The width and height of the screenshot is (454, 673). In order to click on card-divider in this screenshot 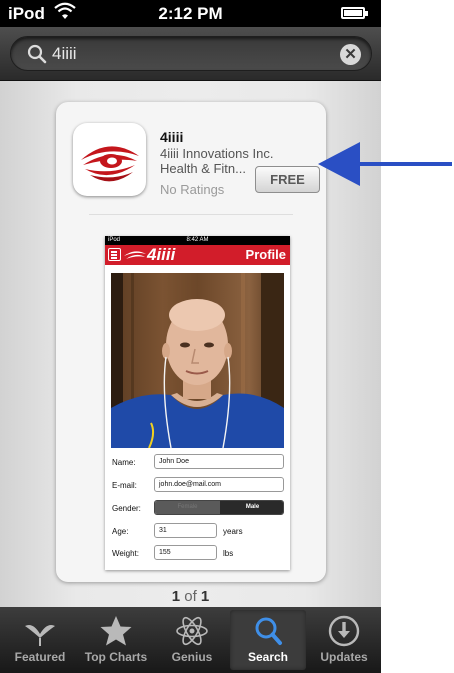, I will do `click(191, 214)`.